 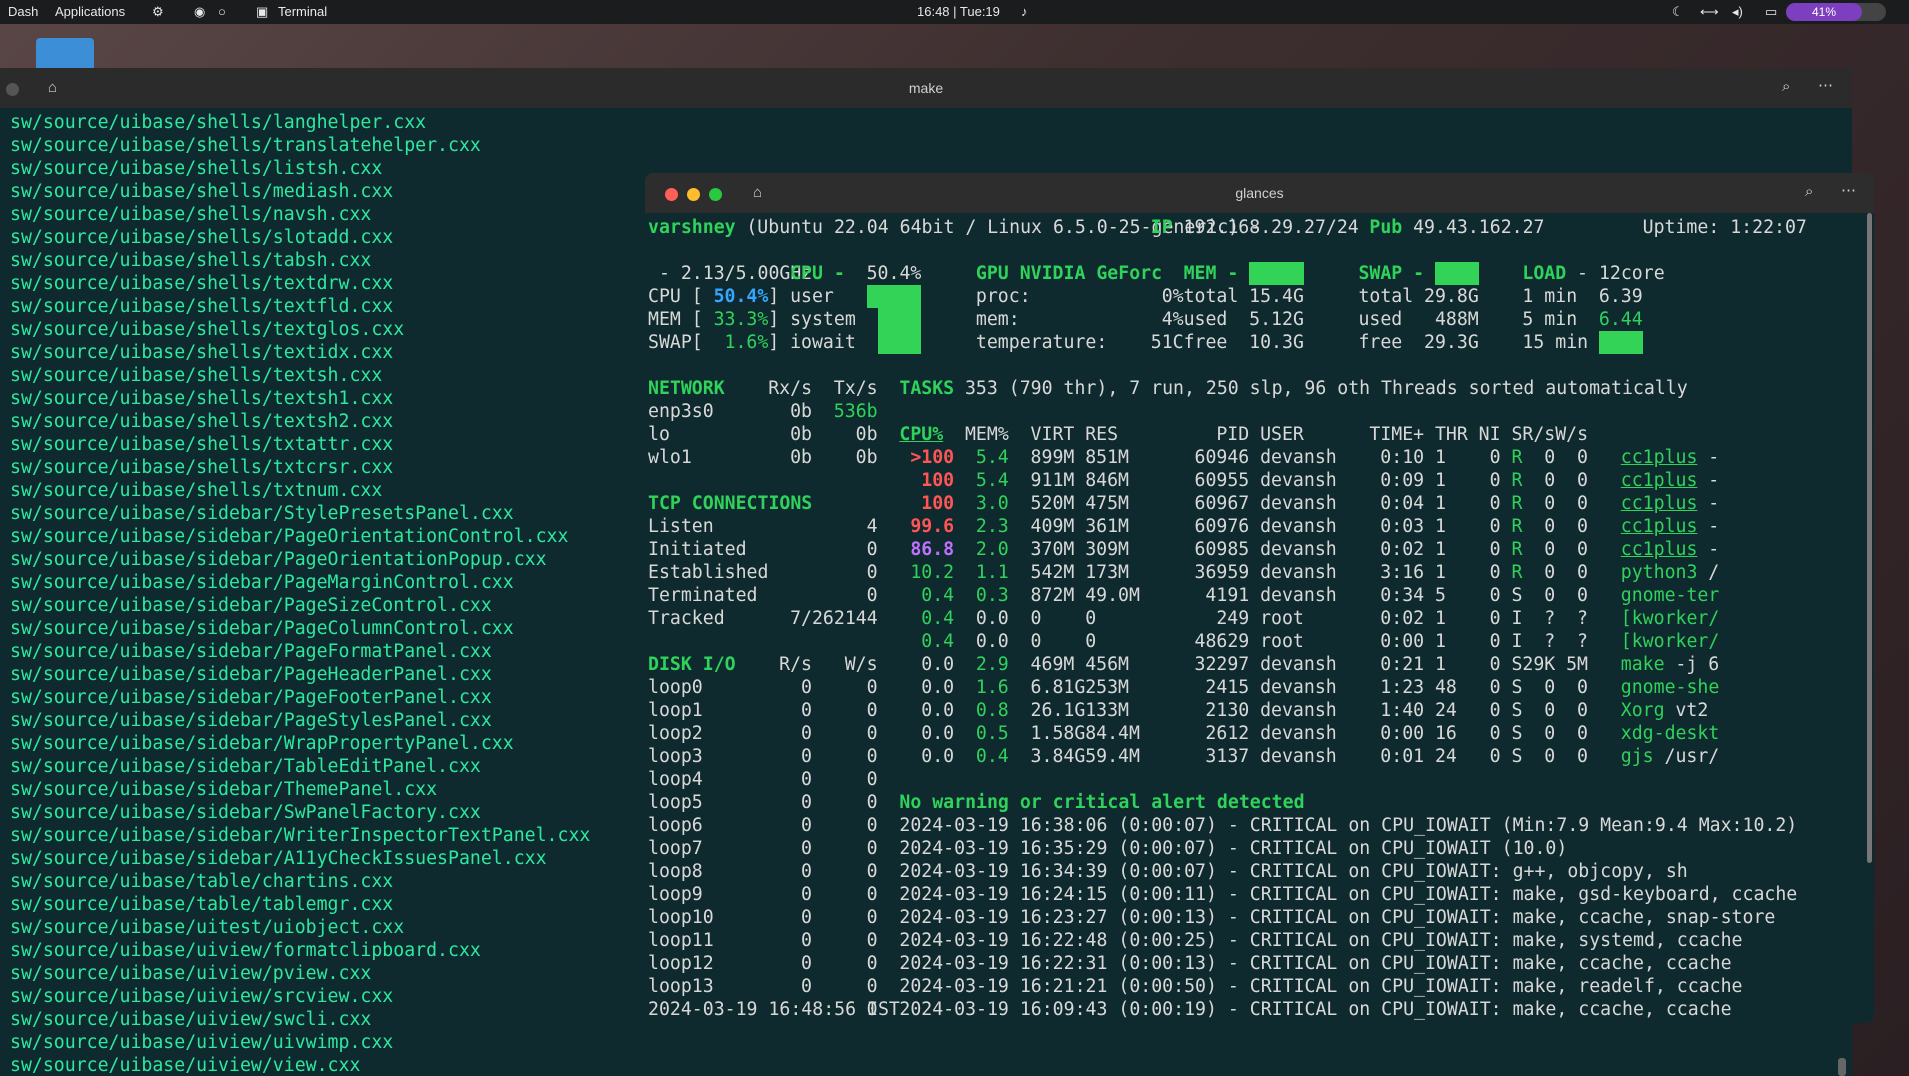 What do you see at coordinates (90, 11) in the screenshot?
I see `applications-menu: Applications` at bounding box center [90, 11].